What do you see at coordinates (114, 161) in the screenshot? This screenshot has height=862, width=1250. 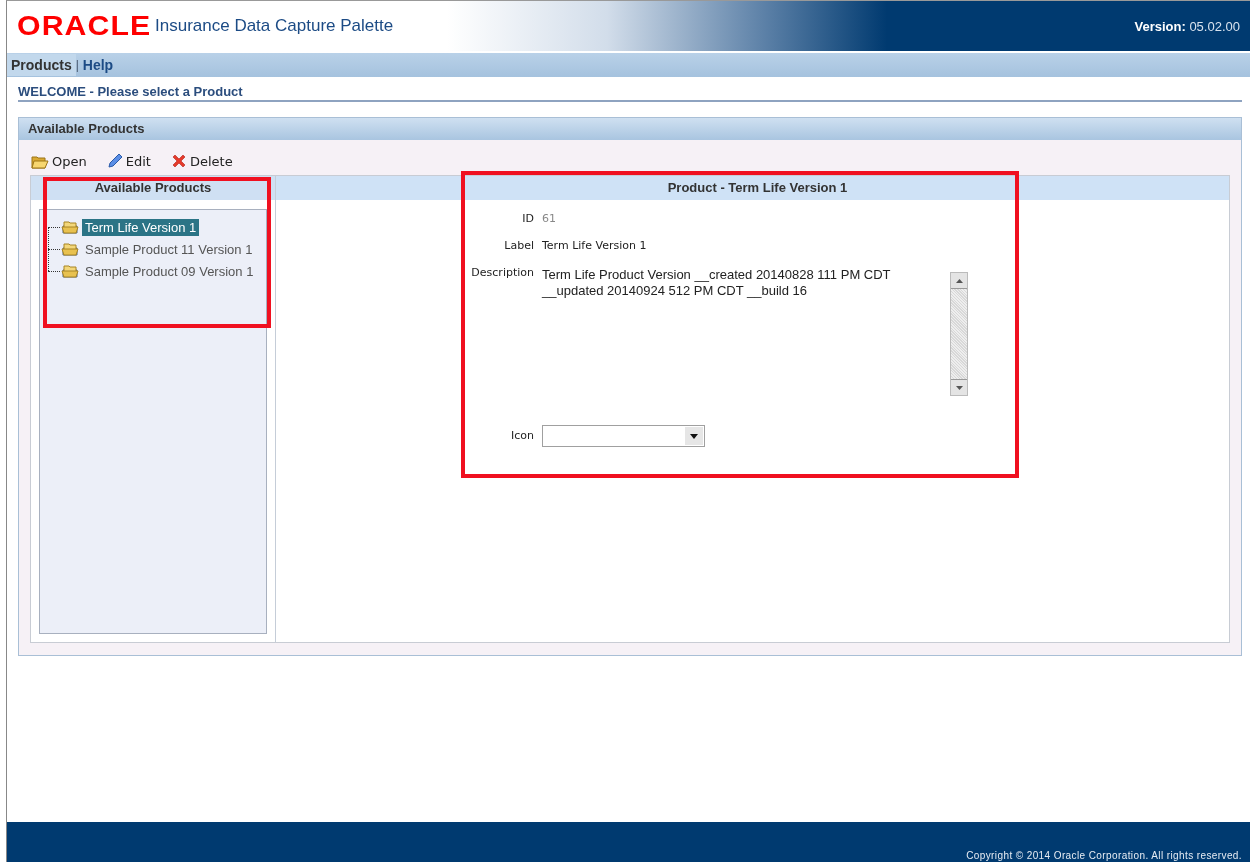 I see `pencil-icon` at bounding box center [114, 161].